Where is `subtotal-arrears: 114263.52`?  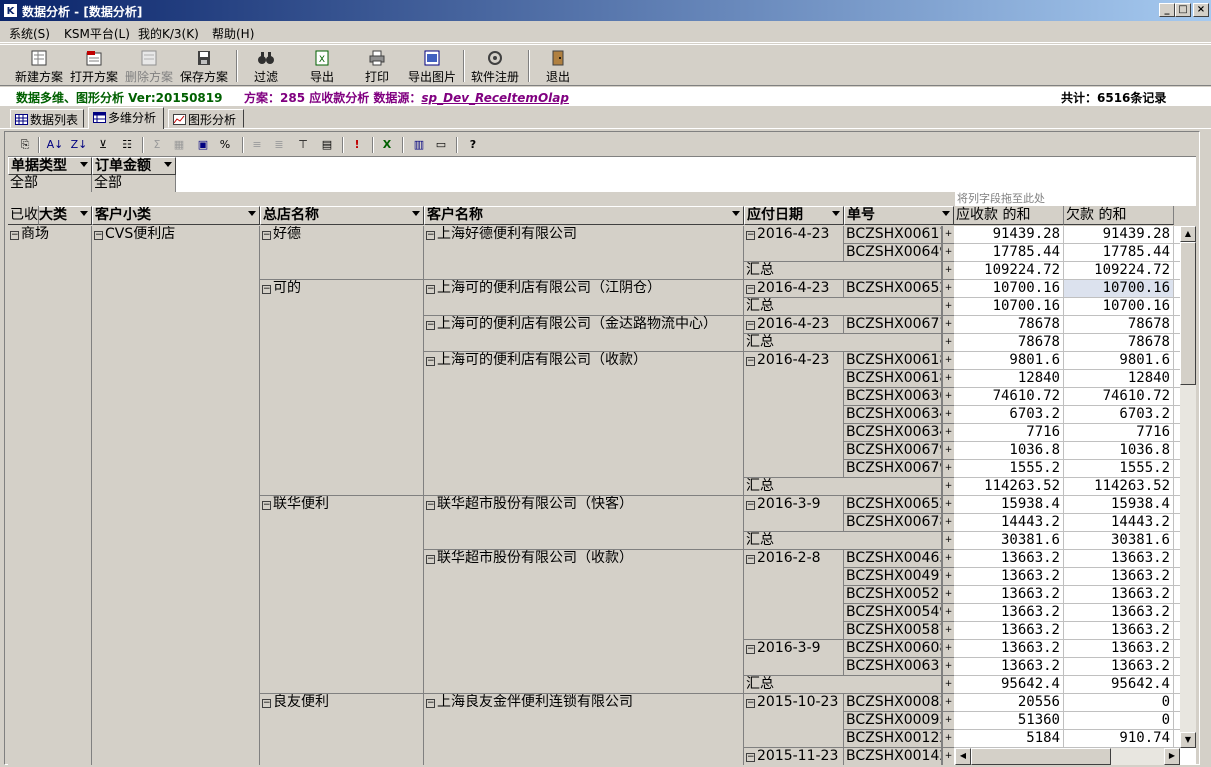 subtotal-arrears: 114263.52 is located at coordinates (1119, 487).